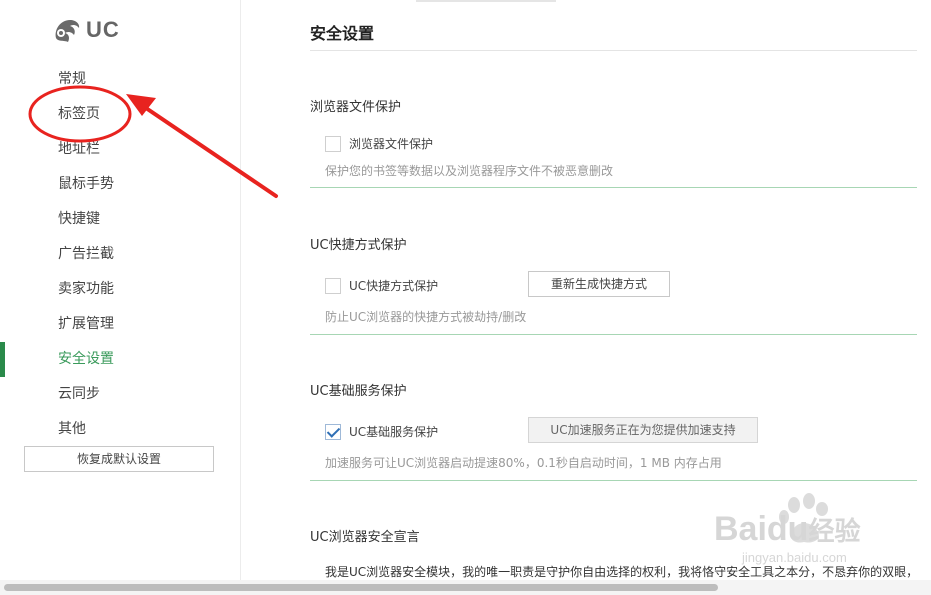 The height and width of the screenshot is (595, 931). I want to click on sidebar-item-mouse-gestures: 鼠标手势, so click(120, 184).